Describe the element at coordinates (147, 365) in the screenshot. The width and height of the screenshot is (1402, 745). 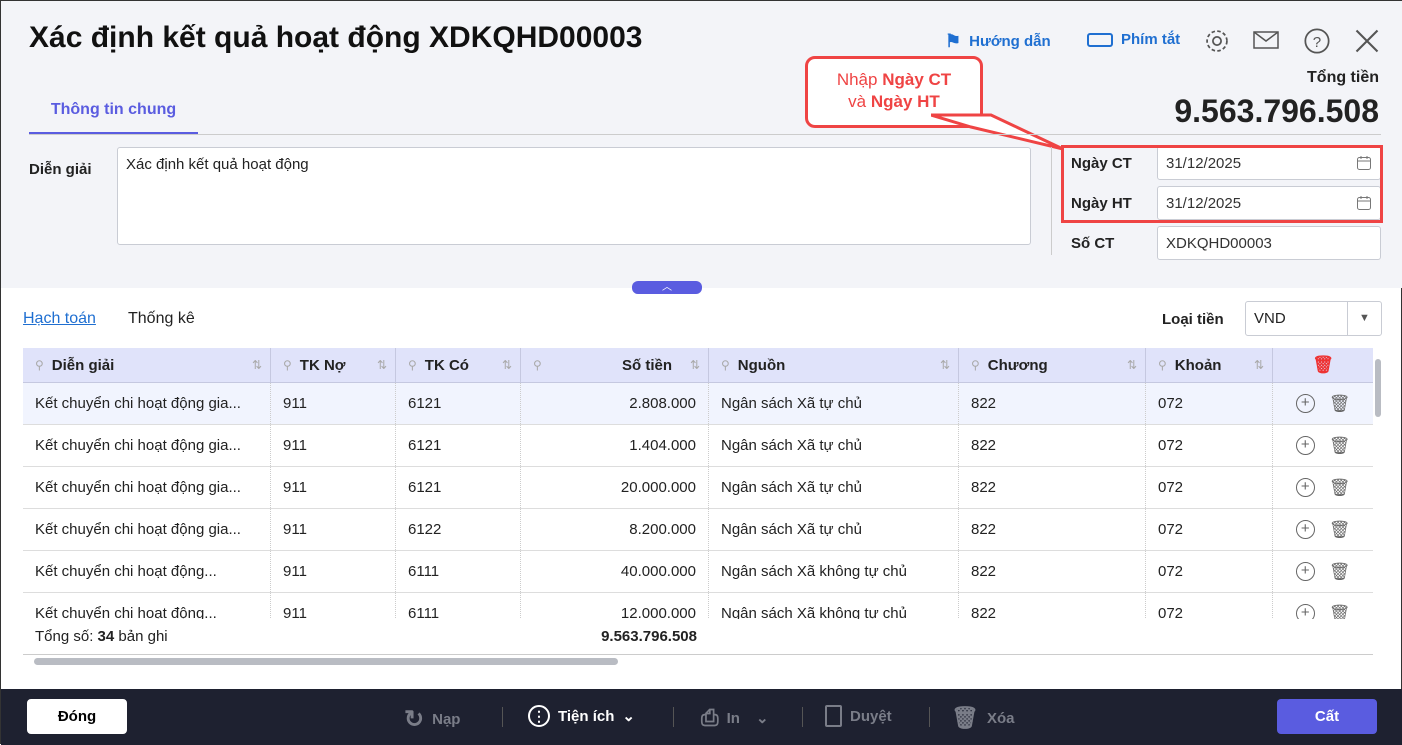
I see `column-header: ⚲ Diễn giải ⇅` at that location.